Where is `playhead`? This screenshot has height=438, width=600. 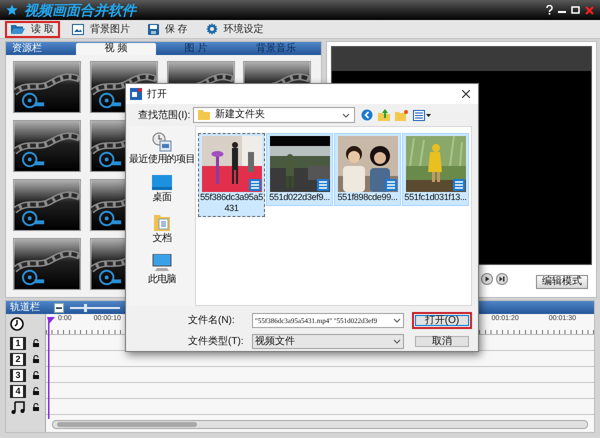 playhead is located at coordinates (51, 368).